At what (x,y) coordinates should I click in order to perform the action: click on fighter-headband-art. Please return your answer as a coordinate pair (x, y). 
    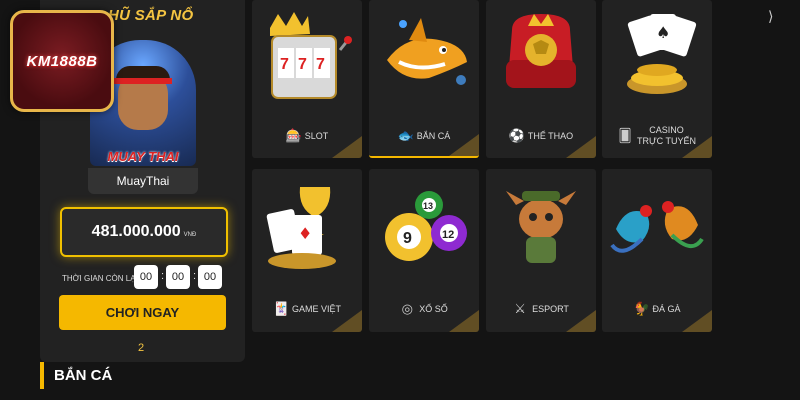
    Looking at the image, I should click on (143, 81).